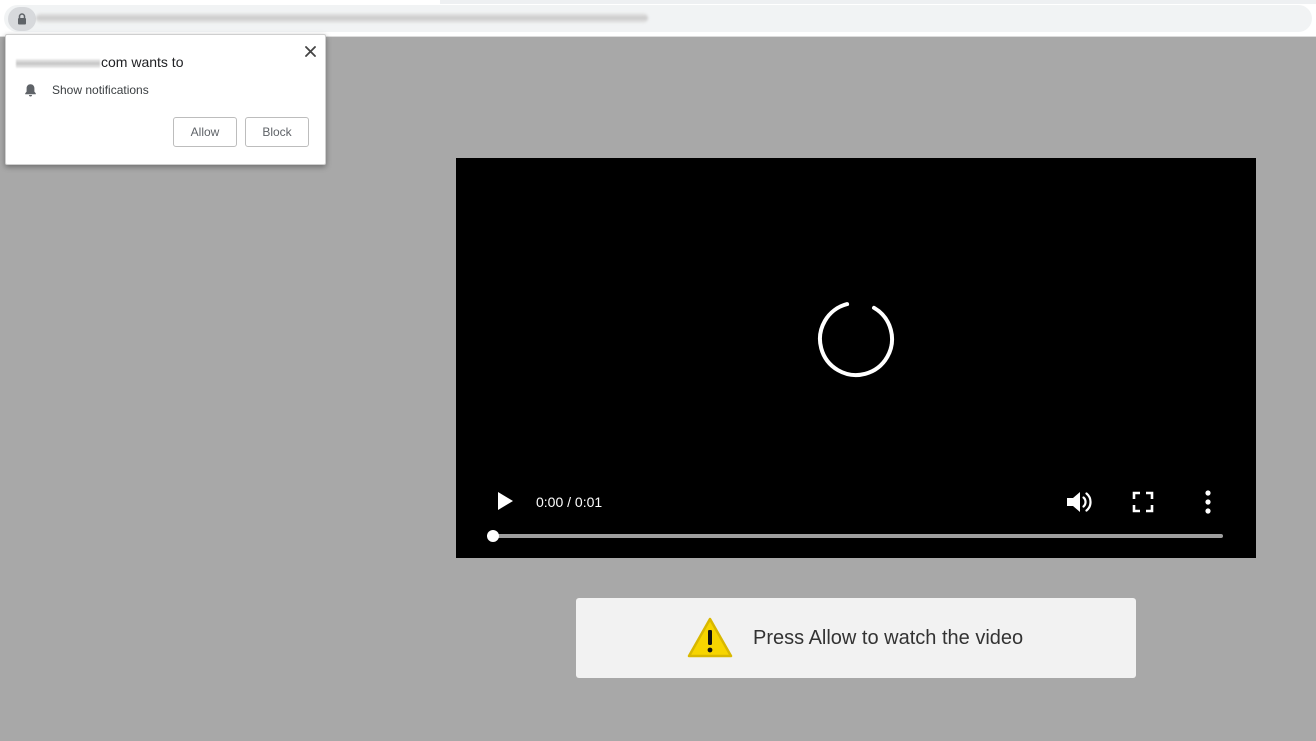 This screenshot has height=741, width=1316. What do you see at coordinates (855, 536) in the screenshot?
I see `progress-bar` at bounding box center [855, 536].